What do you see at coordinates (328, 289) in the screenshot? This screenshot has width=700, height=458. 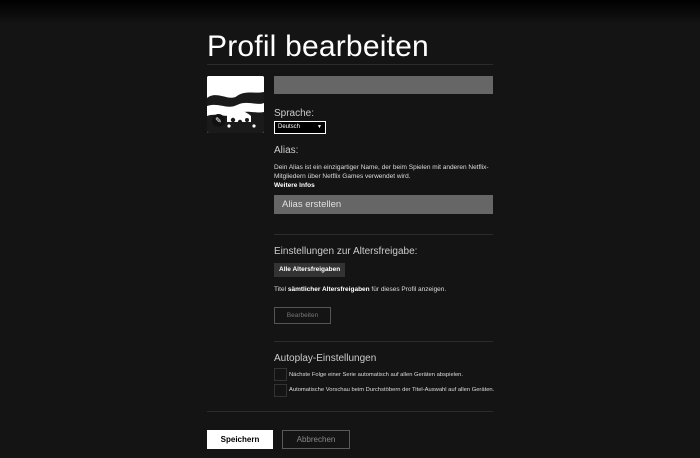 I see `maturity-text-bold: sämtlicher Altersfreigaben` at bounding box center [328, 289].